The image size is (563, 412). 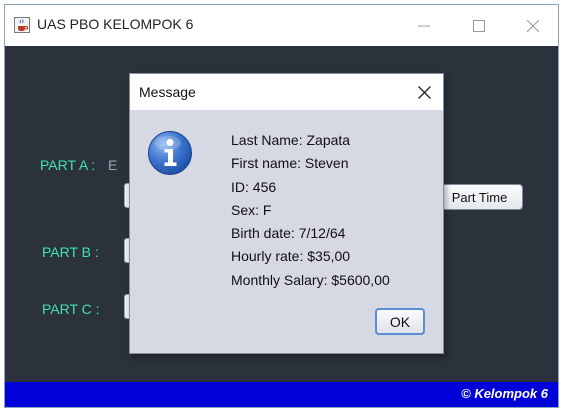 I want to click on minimize-button, so click(x=424, y=25).